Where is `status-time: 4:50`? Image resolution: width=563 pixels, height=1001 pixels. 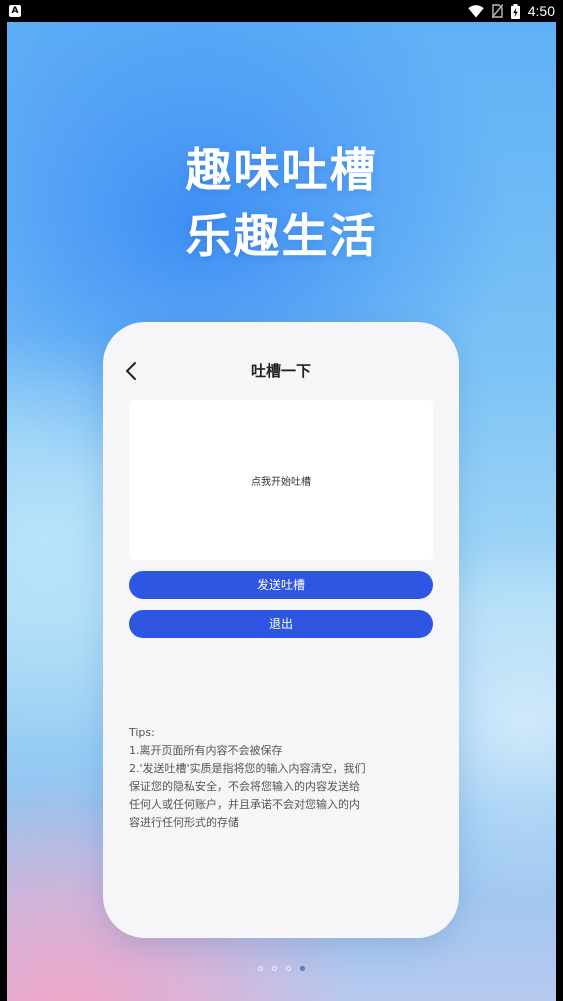 status-time: 4:50 is located at coordinates (541, 11).